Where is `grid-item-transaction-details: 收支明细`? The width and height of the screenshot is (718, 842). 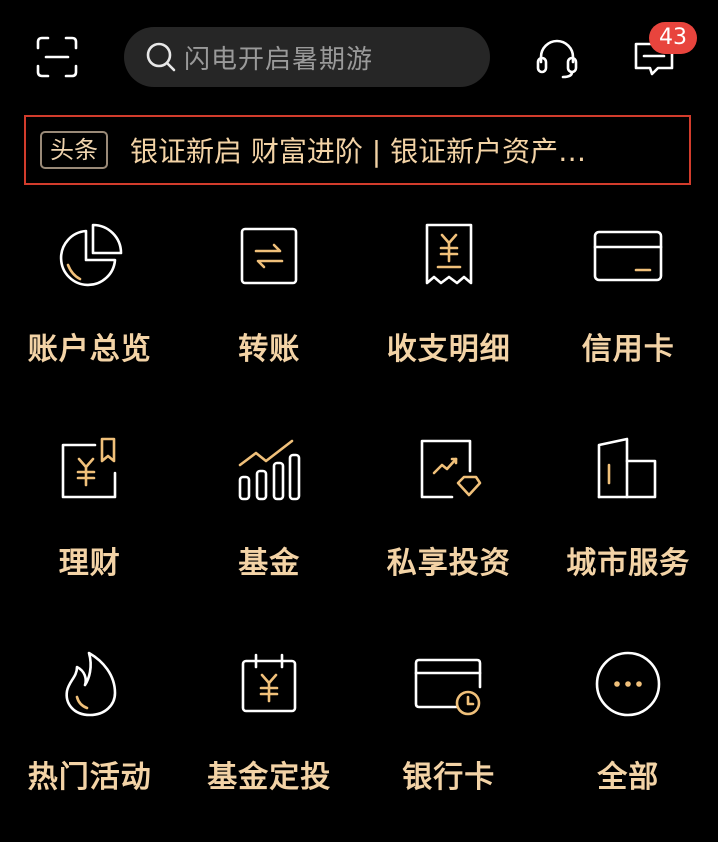 grid-item-transaction-details: 收支明细 is located at coordinates (449, 307).